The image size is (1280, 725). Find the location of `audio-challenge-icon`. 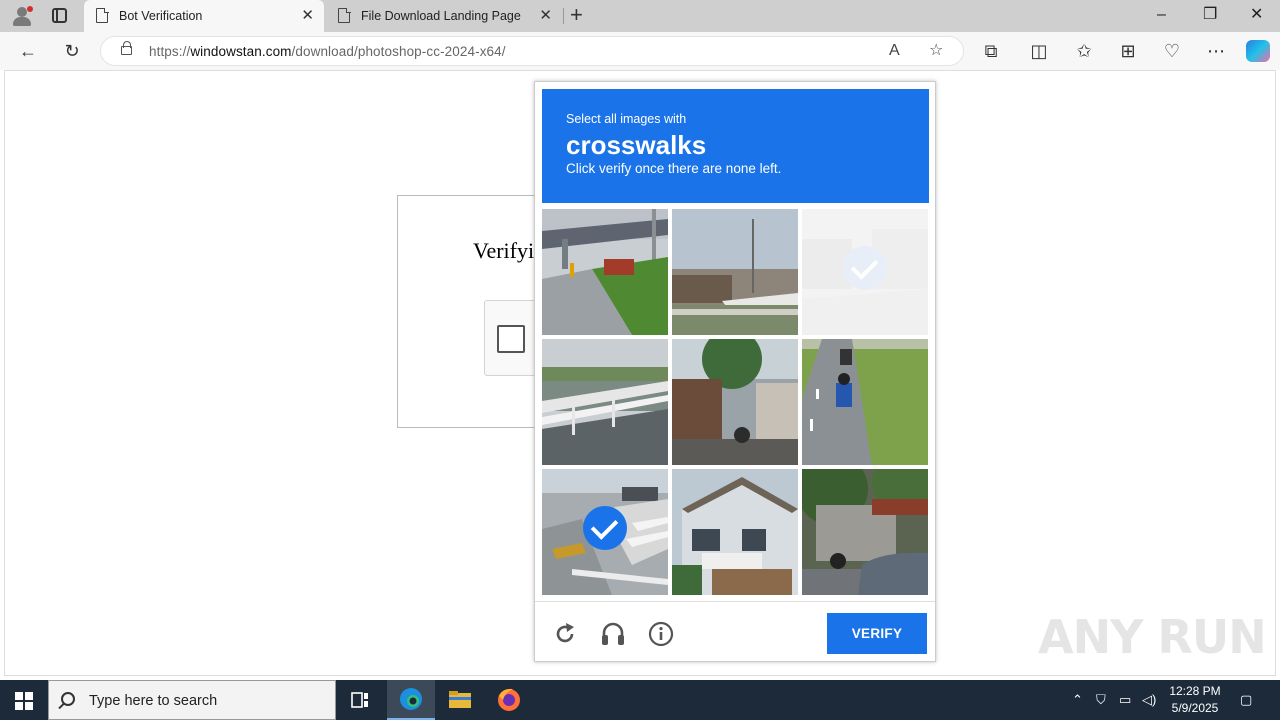

audio-challenge-icon is located at coordinates (613, 634).